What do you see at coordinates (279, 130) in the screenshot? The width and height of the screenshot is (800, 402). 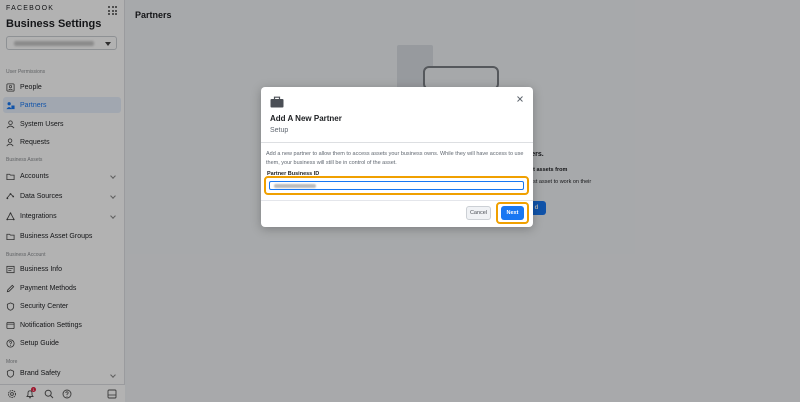 I see `dialog-step: Setup` at bounding box center [279, 130].